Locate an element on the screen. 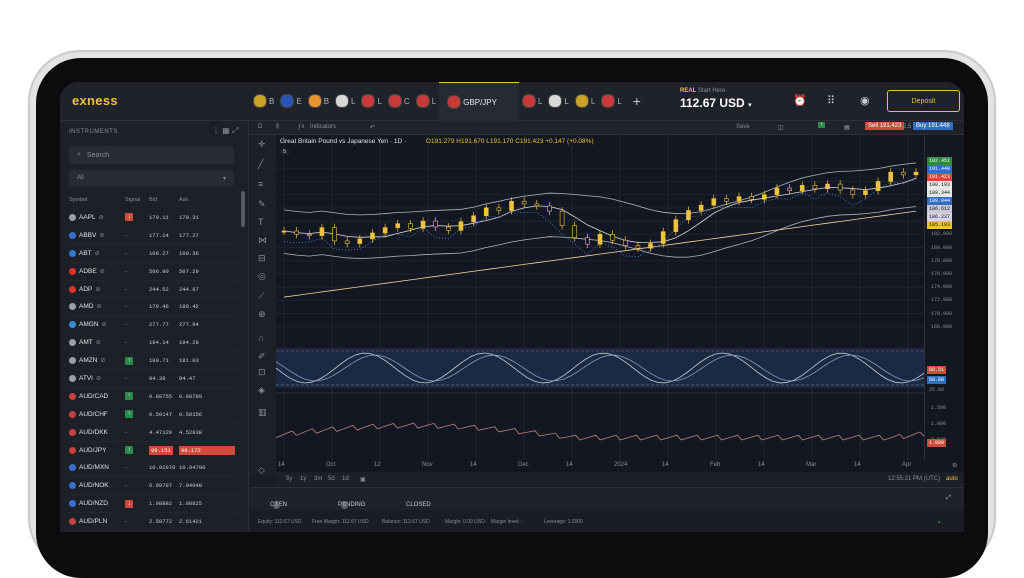 The width and height of the screenshot is (1024, 578). sidebar-scrollbar is located at coordinates (243, 209).